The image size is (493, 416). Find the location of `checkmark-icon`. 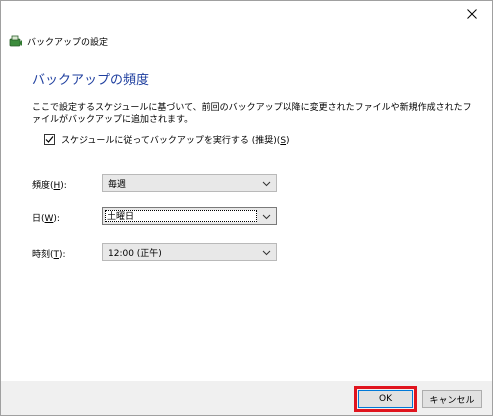

checkmark-icon is located at coordinates (49, 139).